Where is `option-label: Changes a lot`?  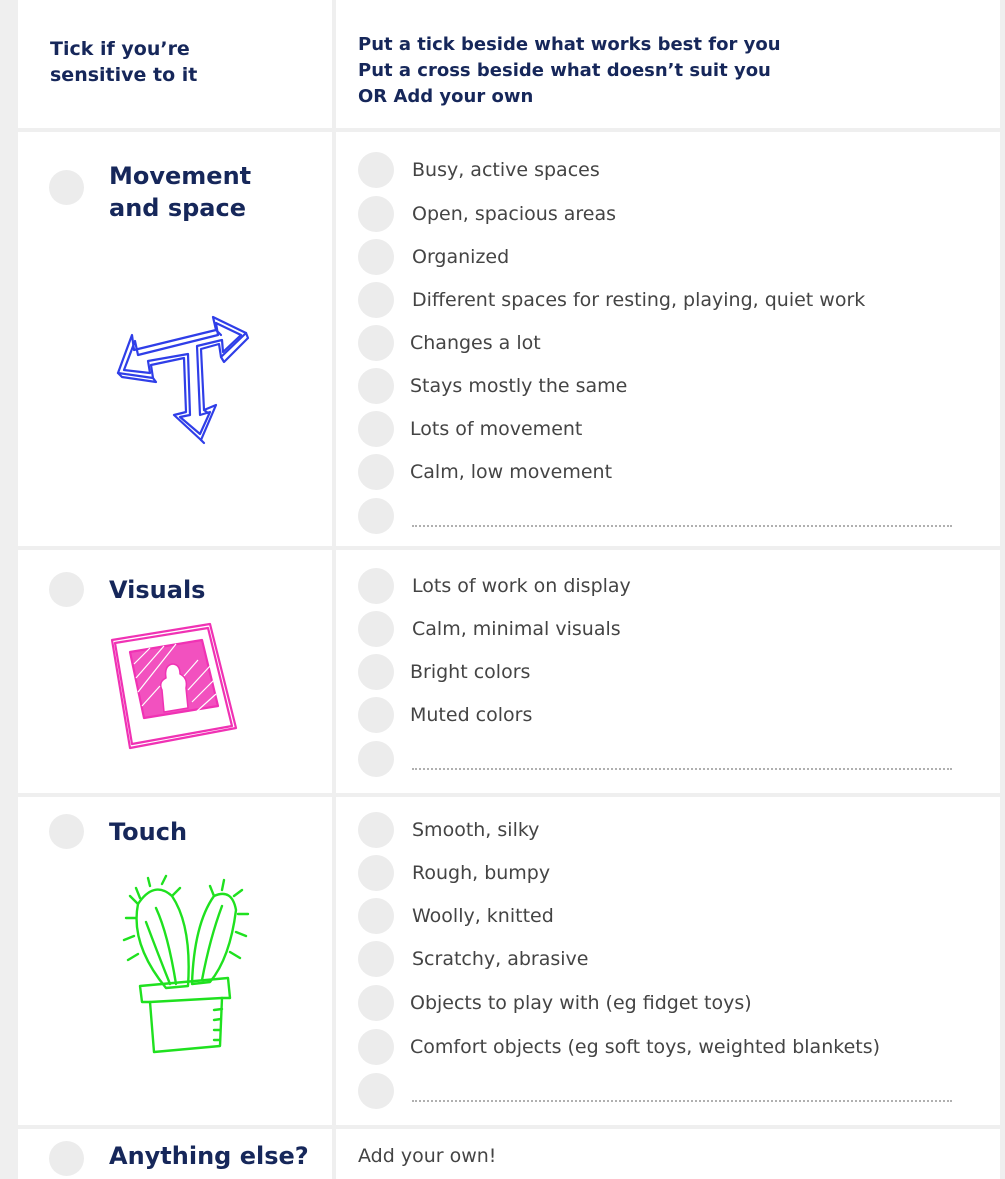 option-label: Changes a lot is located at coordinates (475, 343).